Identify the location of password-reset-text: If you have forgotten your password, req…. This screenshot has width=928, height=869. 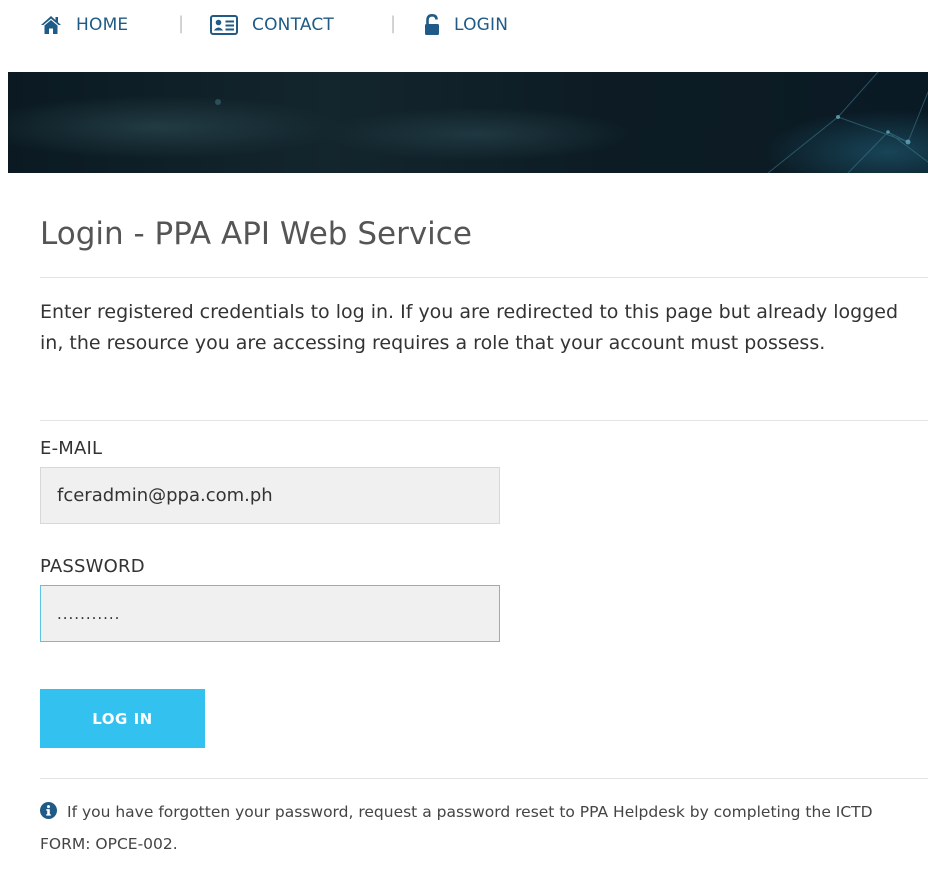
(456, 828).